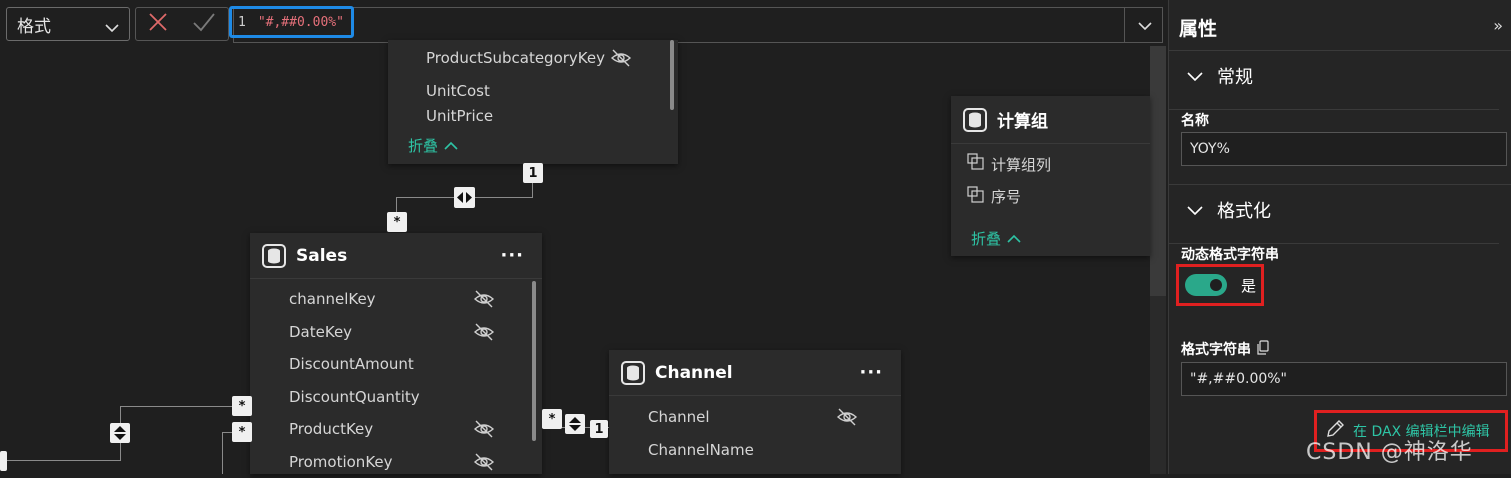 The height and width of the screenshot is (478, 1511). I want to click on format-string-label-row: 格式字符串, so click(1225, 349).